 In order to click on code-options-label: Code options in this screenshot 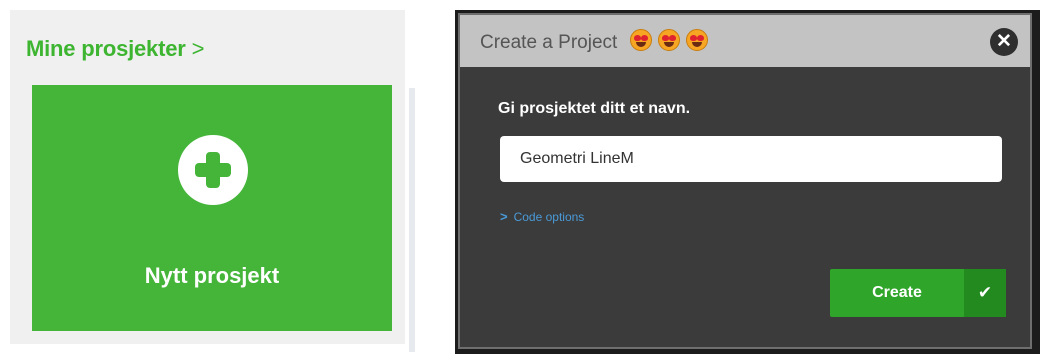, I will do `click(549, 217)`.